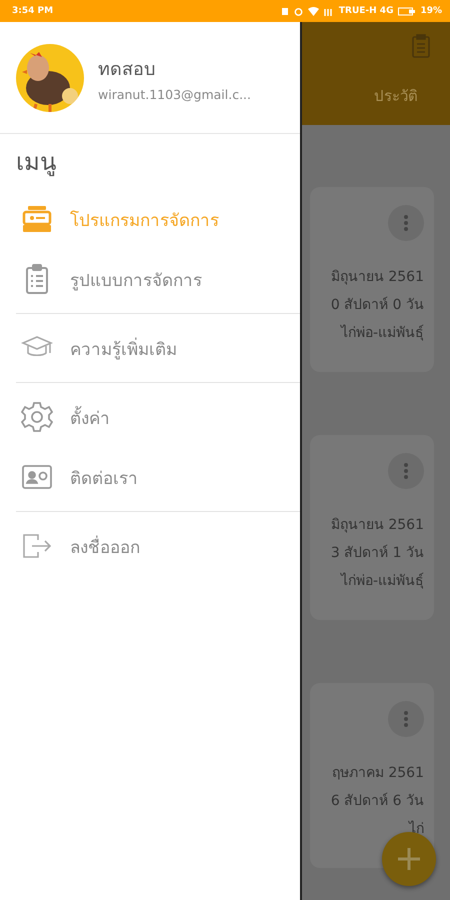 The width and height of the screenshot is (450, 900). What do you see at coordinates (37, 417) in the screenshot?
I see `settings-icon` at bounding box center [37, 417].